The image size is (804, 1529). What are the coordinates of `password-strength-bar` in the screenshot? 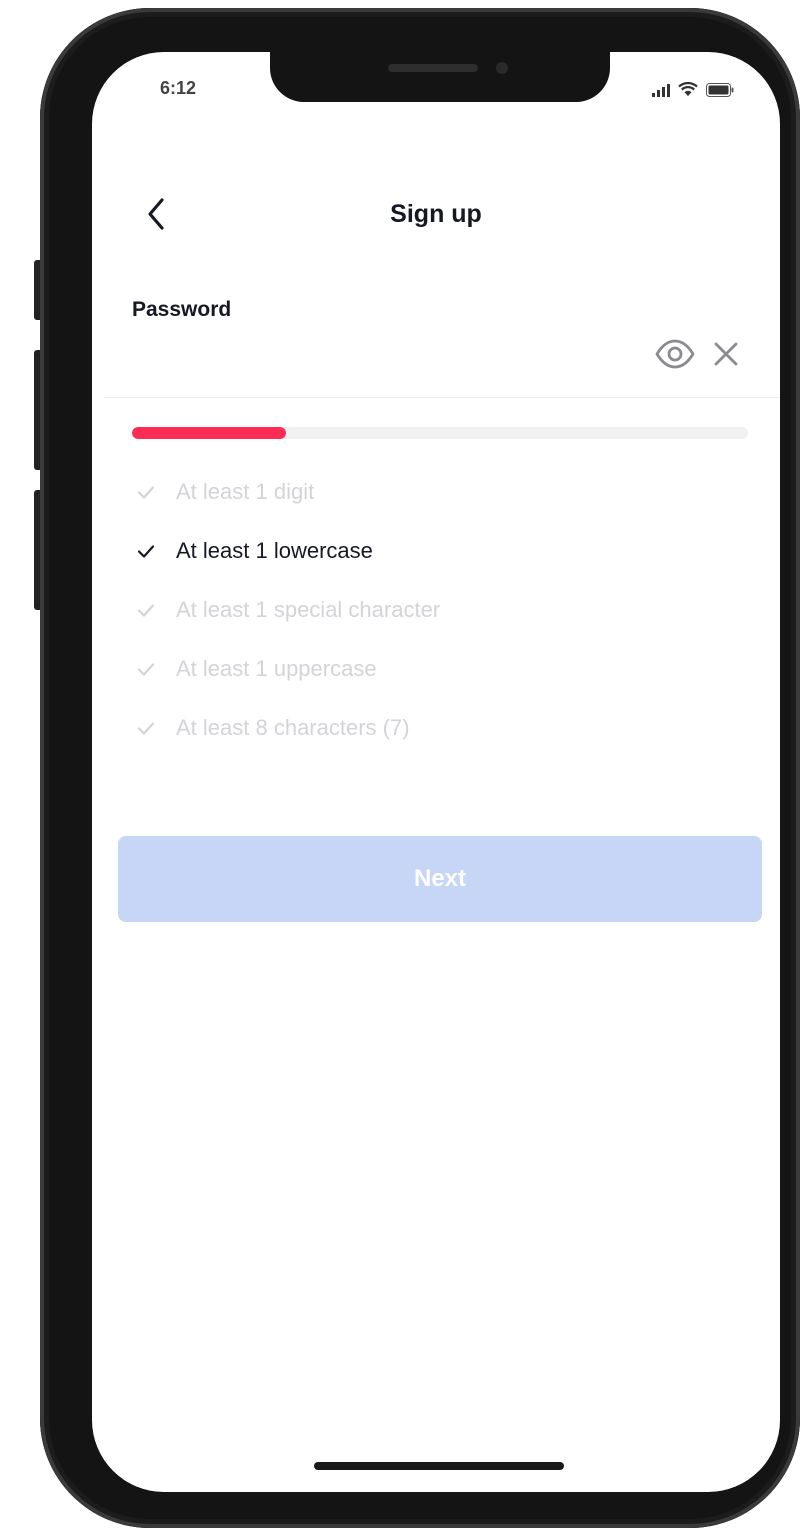 It's located at (440, 433).